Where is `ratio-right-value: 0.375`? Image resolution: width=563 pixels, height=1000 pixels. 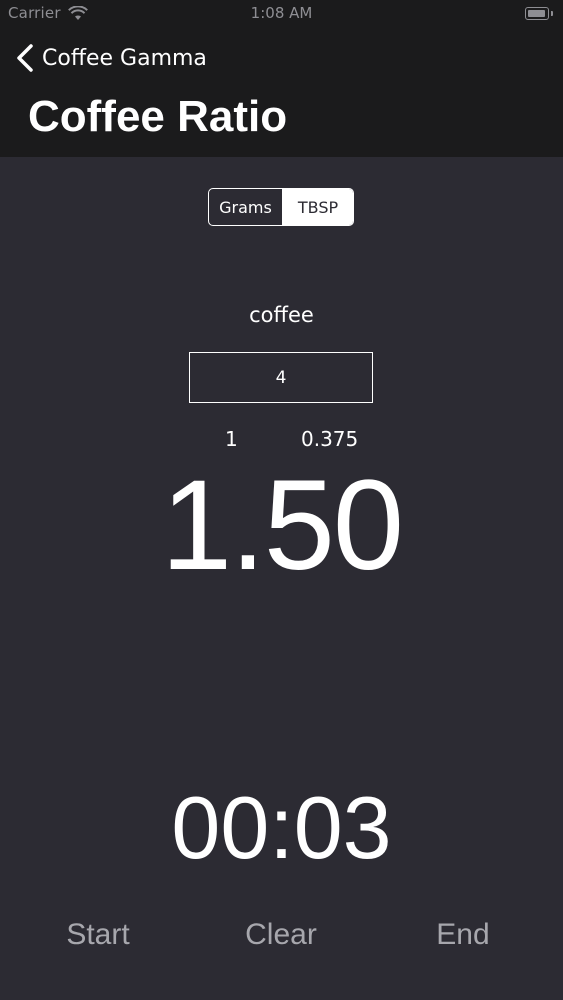 ratio-right-value: 0.375 is located at coordinates (330, 439).